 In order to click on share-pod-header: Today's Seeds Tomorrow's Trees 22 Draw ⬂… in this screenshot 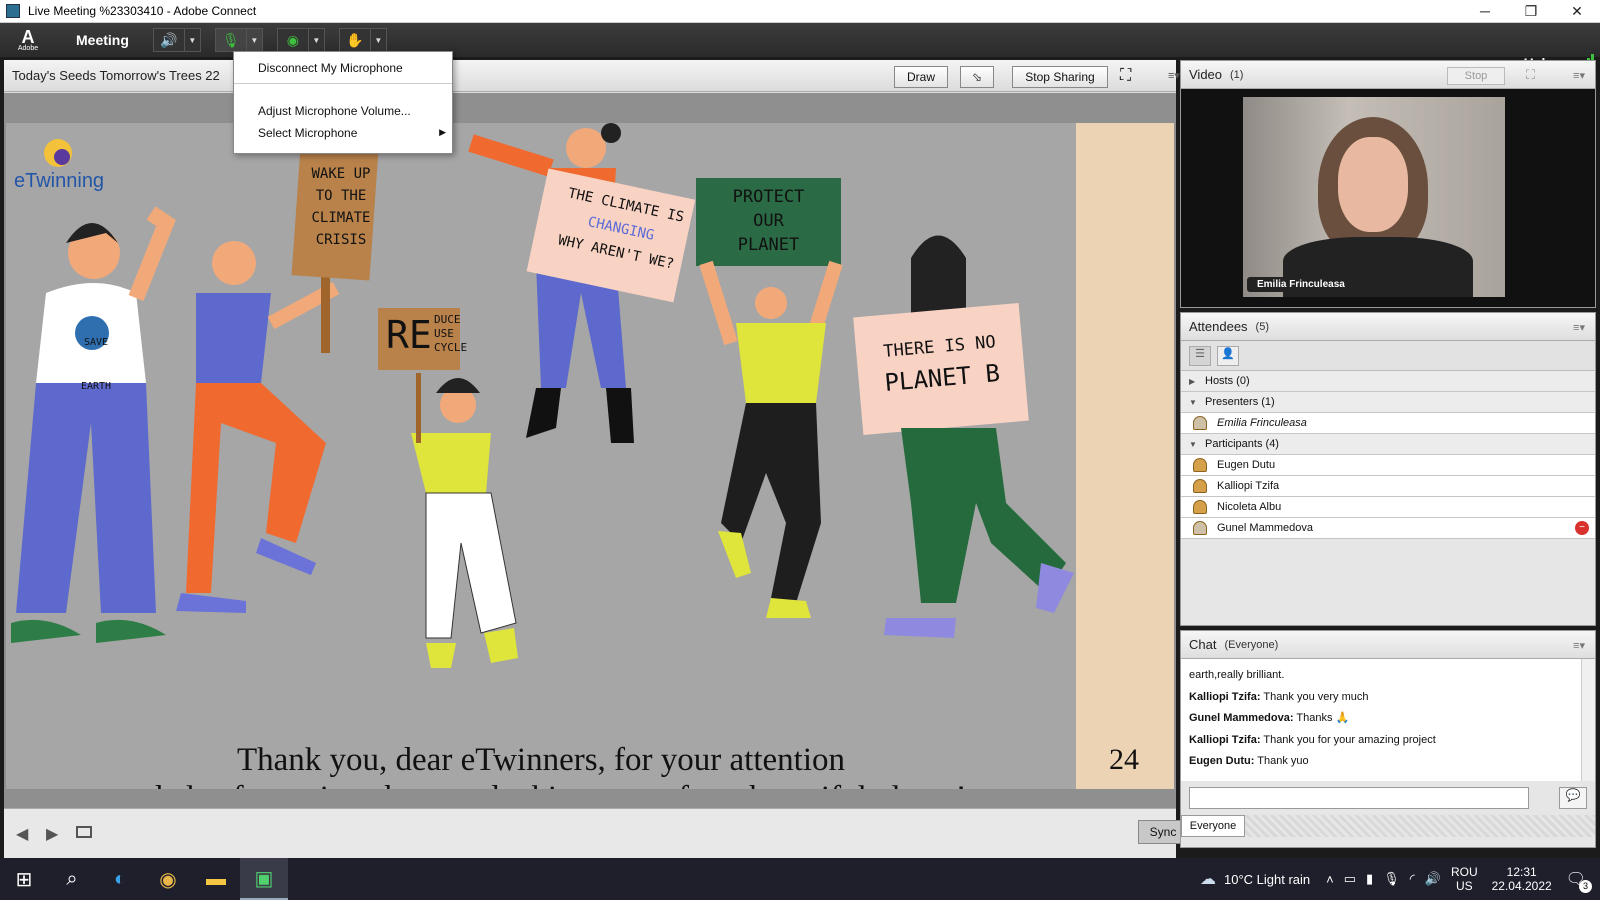, I will do `click(592, 76)`.